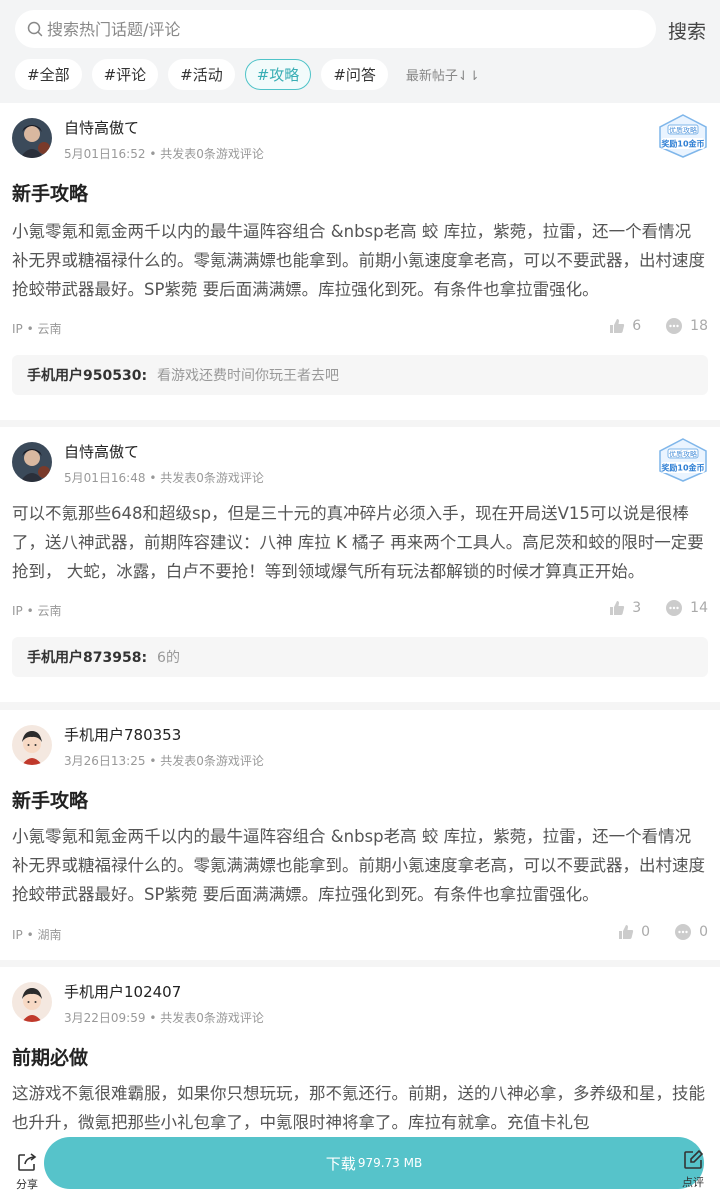 The height and width of the screenshot is (1195, 720). What do you see at coordinates (248, 376) in the screenshot?
I see `reply-text: 看游戏还费时间你玩王者去吧` at bounding box center [248, 376].